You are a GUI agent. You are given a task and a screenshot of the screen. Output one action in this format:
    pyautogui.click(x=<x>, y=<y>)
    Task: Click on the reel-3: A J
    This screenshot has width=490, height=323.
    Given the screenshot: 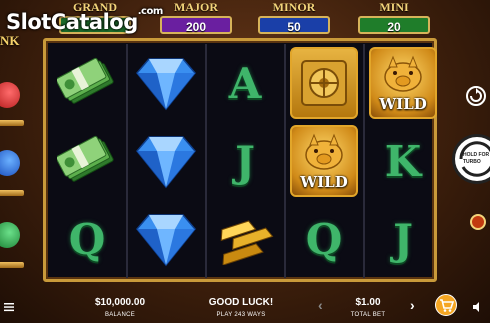 What is the action you would take?
    pyautogui.click(x=245, y=161)
    